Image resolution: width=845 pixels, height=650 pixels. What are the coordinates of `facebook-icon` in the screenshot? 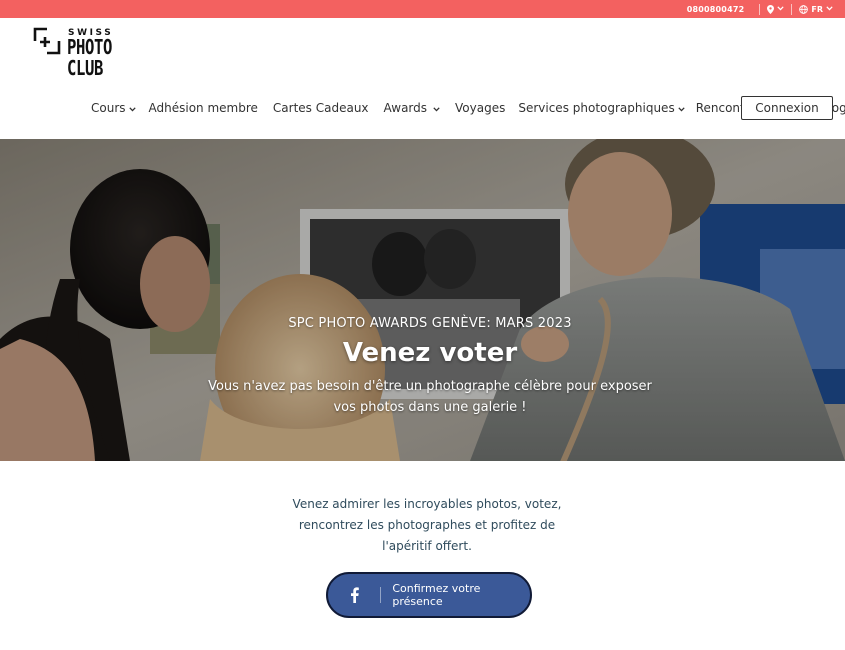 It's located at (354, 595).